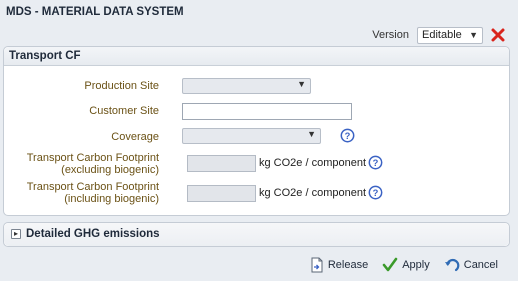 This screenshot has height=281, width=518. I want to click on coverage-select: ▼, so click(251, 136).